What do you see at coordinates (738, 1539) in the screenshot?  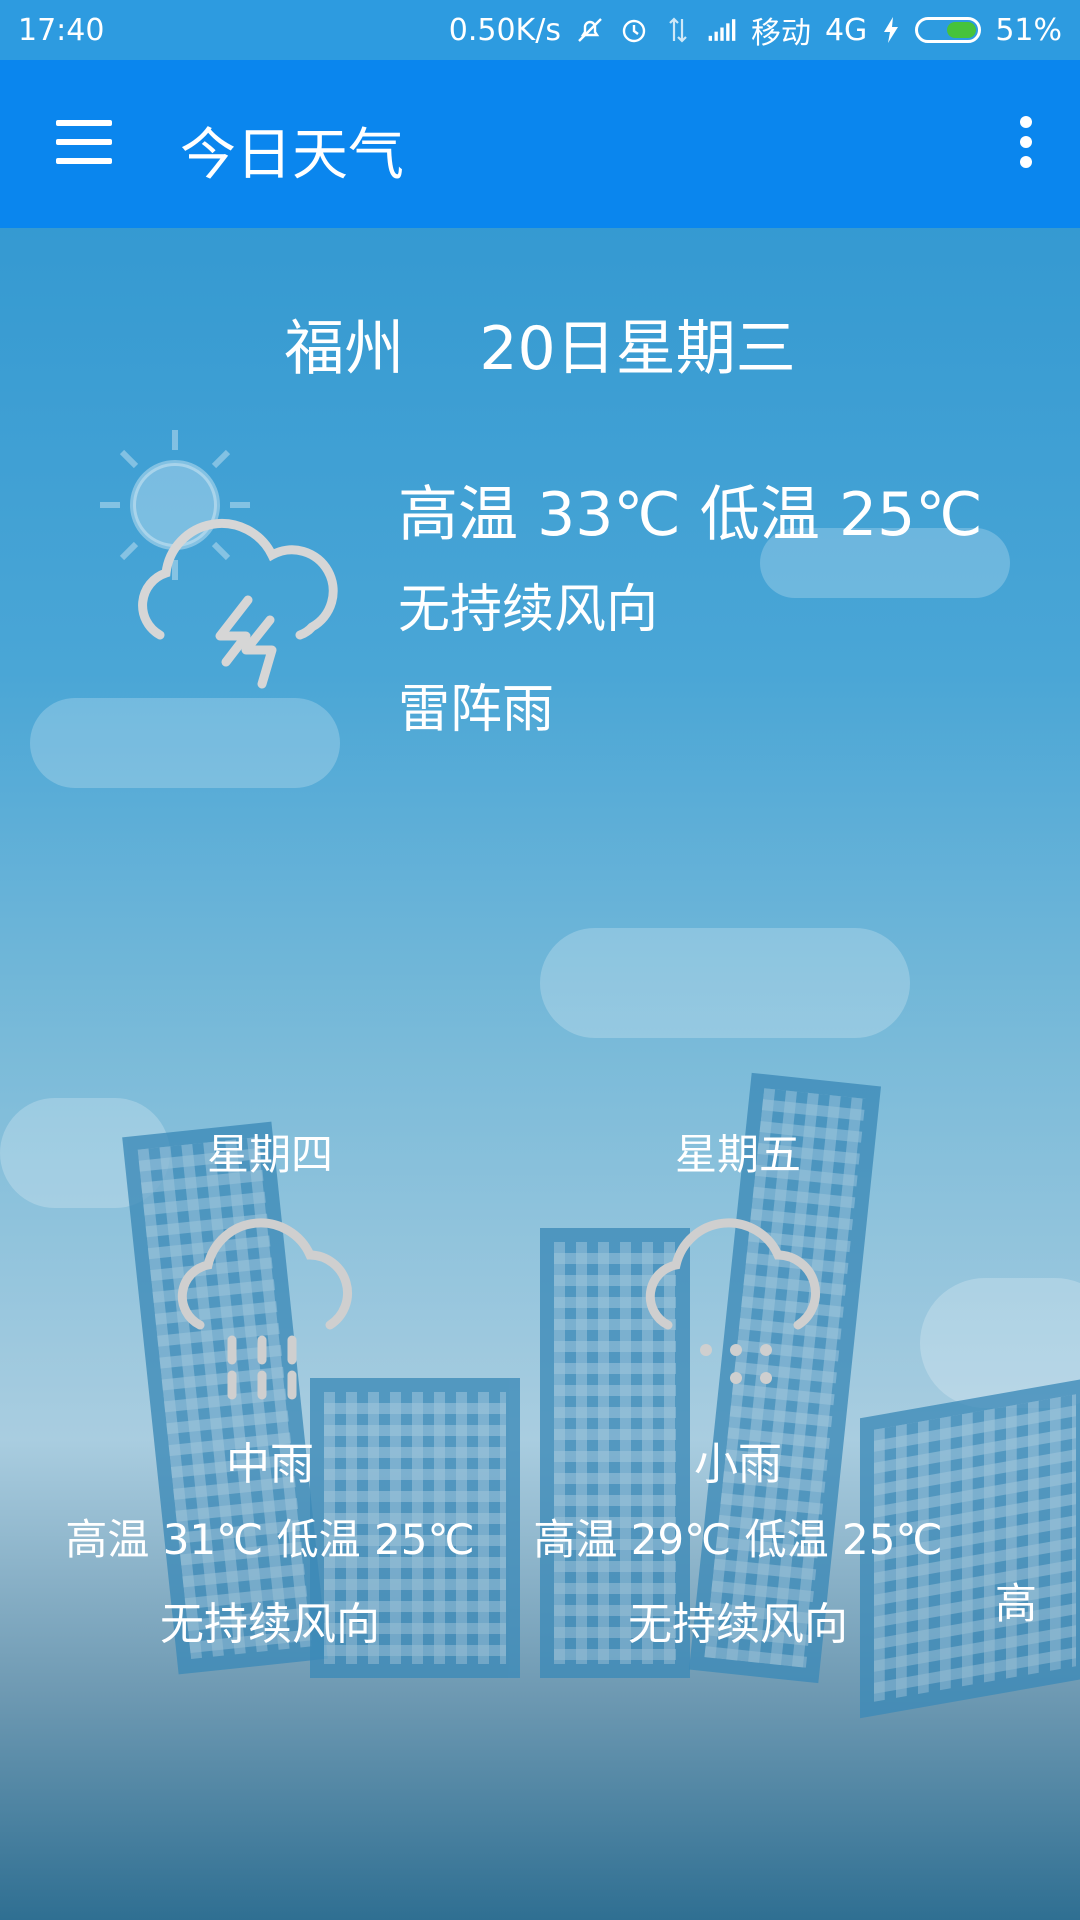 I see `forecast-temperature: 高温 29℃ 低温 25℃` at bounding box center [738, 1539].